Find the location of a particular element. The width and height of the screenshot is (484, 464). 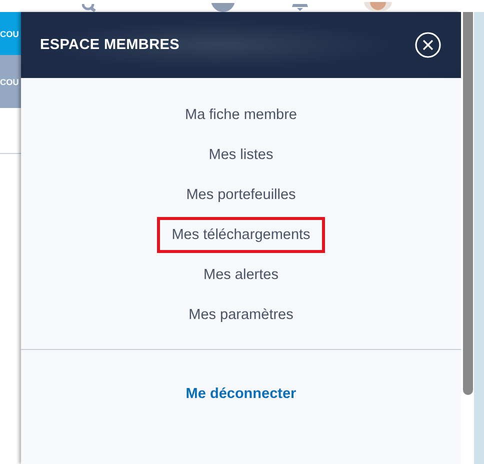

menu-item: Mes alertes is located at coordinates (241, 275).